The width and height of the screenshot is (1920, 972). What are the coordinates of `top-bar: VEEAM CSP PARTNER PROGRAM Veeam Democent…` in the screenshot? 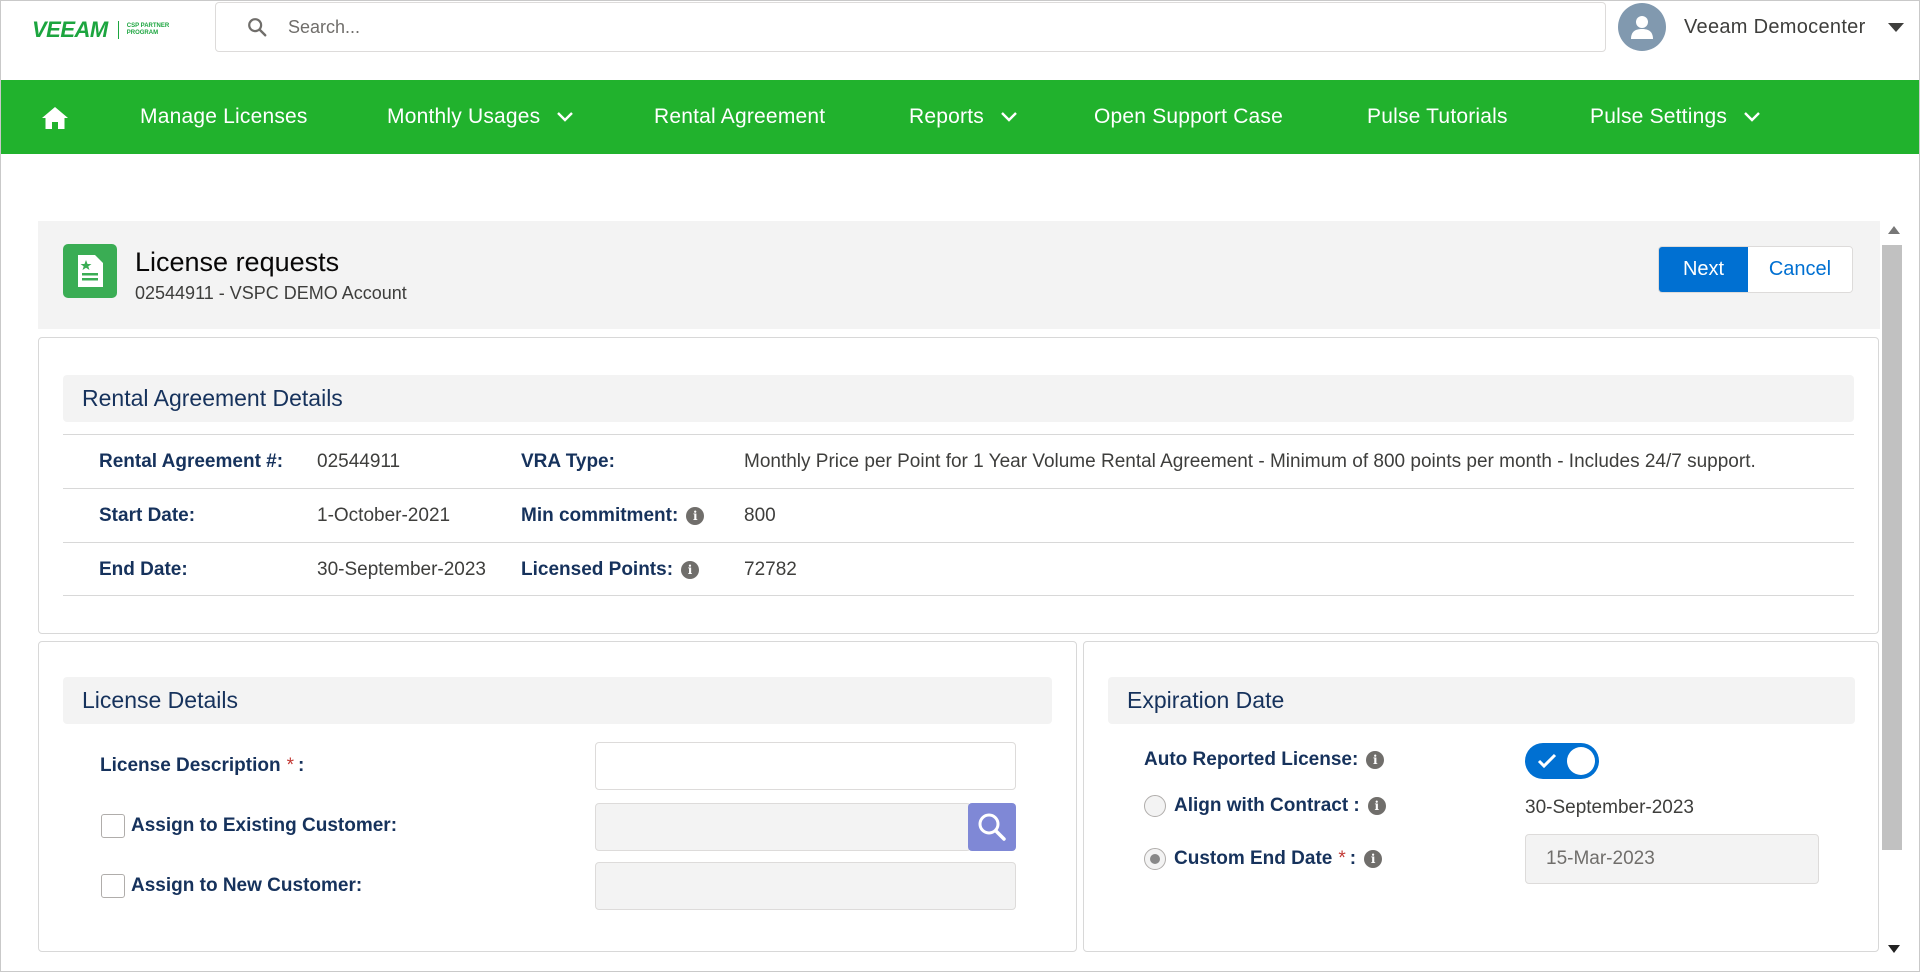 It's located at (960, 40).